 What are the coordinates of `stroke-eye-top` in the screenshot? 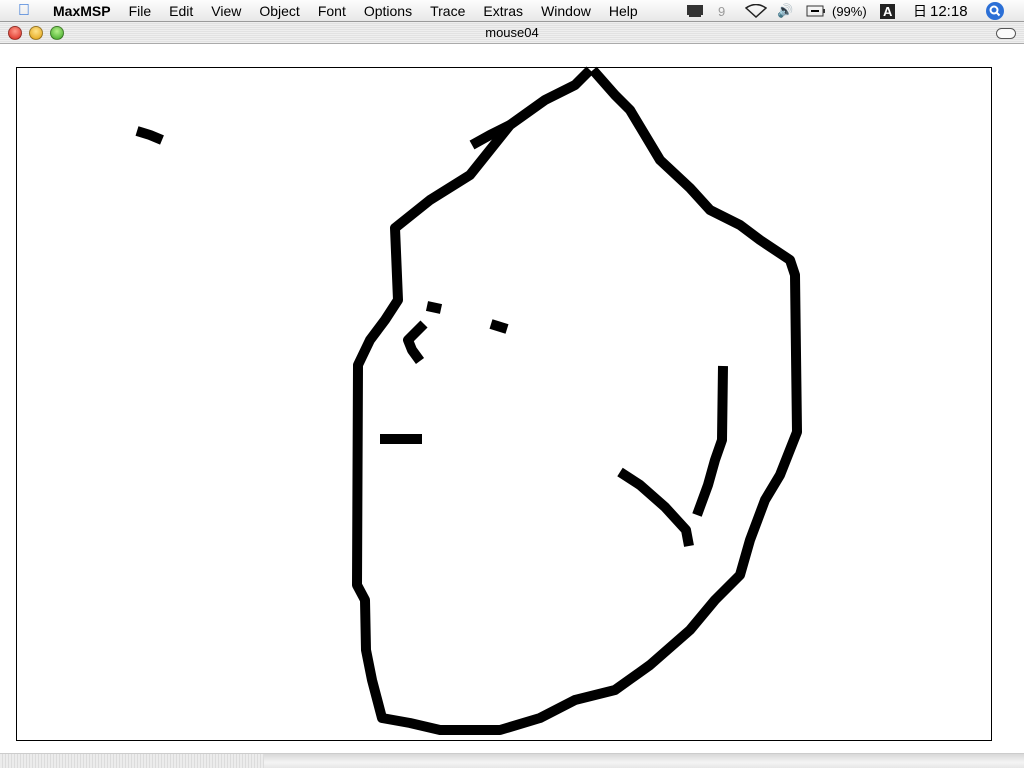 It's located at (434, 307).